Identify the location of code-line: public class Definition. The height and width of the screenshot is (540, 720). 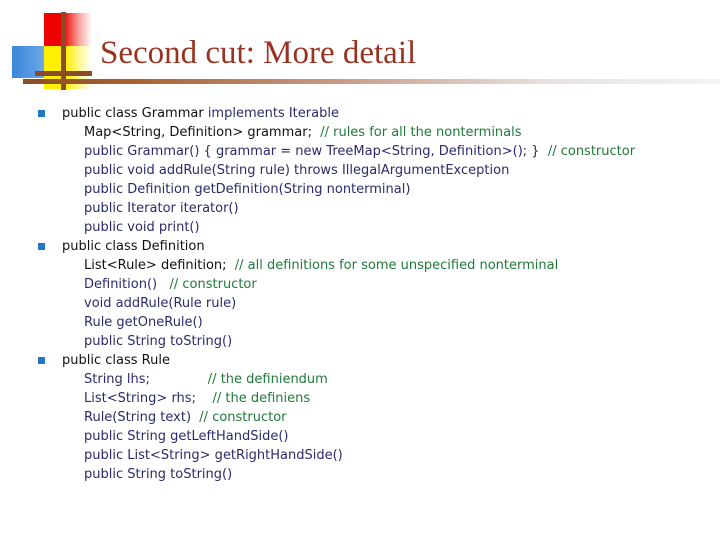
(391, 246).